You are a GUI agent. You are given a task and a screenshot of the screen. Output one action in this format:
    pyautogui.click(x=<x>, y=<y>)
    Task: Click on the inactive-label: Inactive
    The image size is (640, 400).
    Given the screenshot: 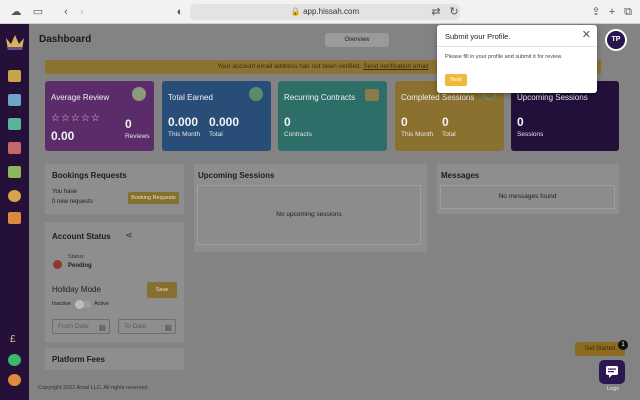 What is the action you would take?
    pyautogui.click(x=61, y=304)
    